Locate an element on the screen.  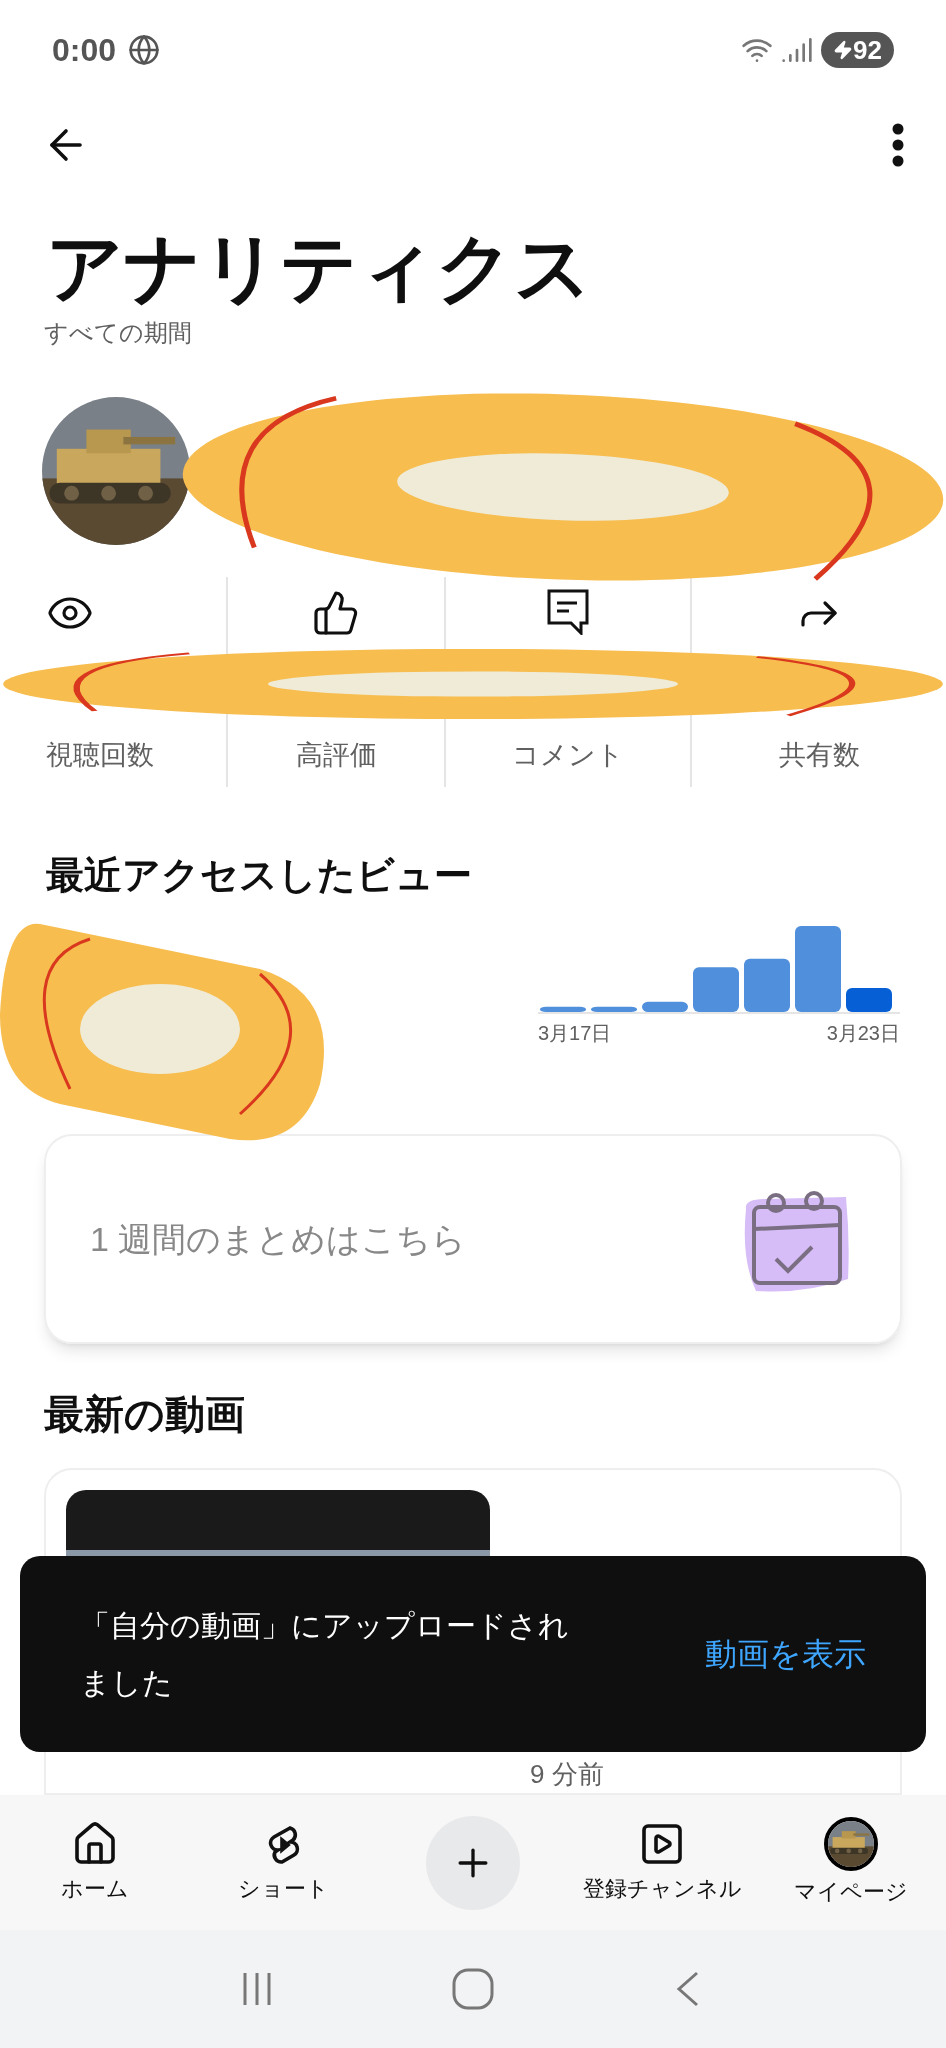
video-time-ago: 9 分前 is located at coordinates (567, 1774).